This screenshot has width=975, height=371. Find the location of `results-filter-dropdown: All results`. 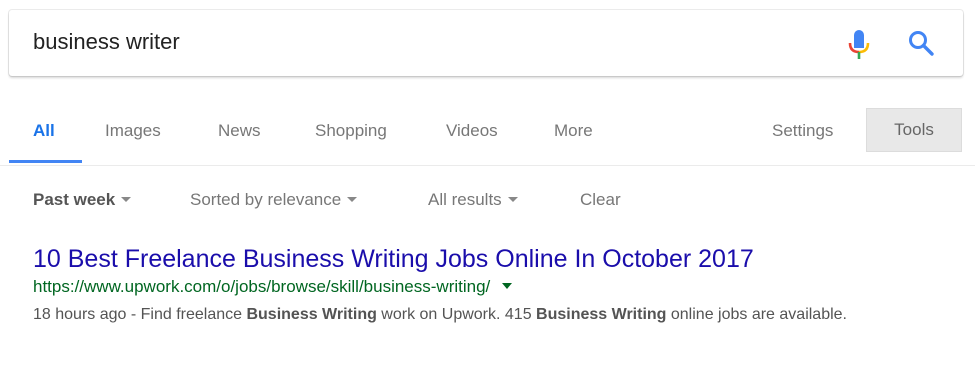

results-filter-dropdown: All results is located at coordinates (473, 200).